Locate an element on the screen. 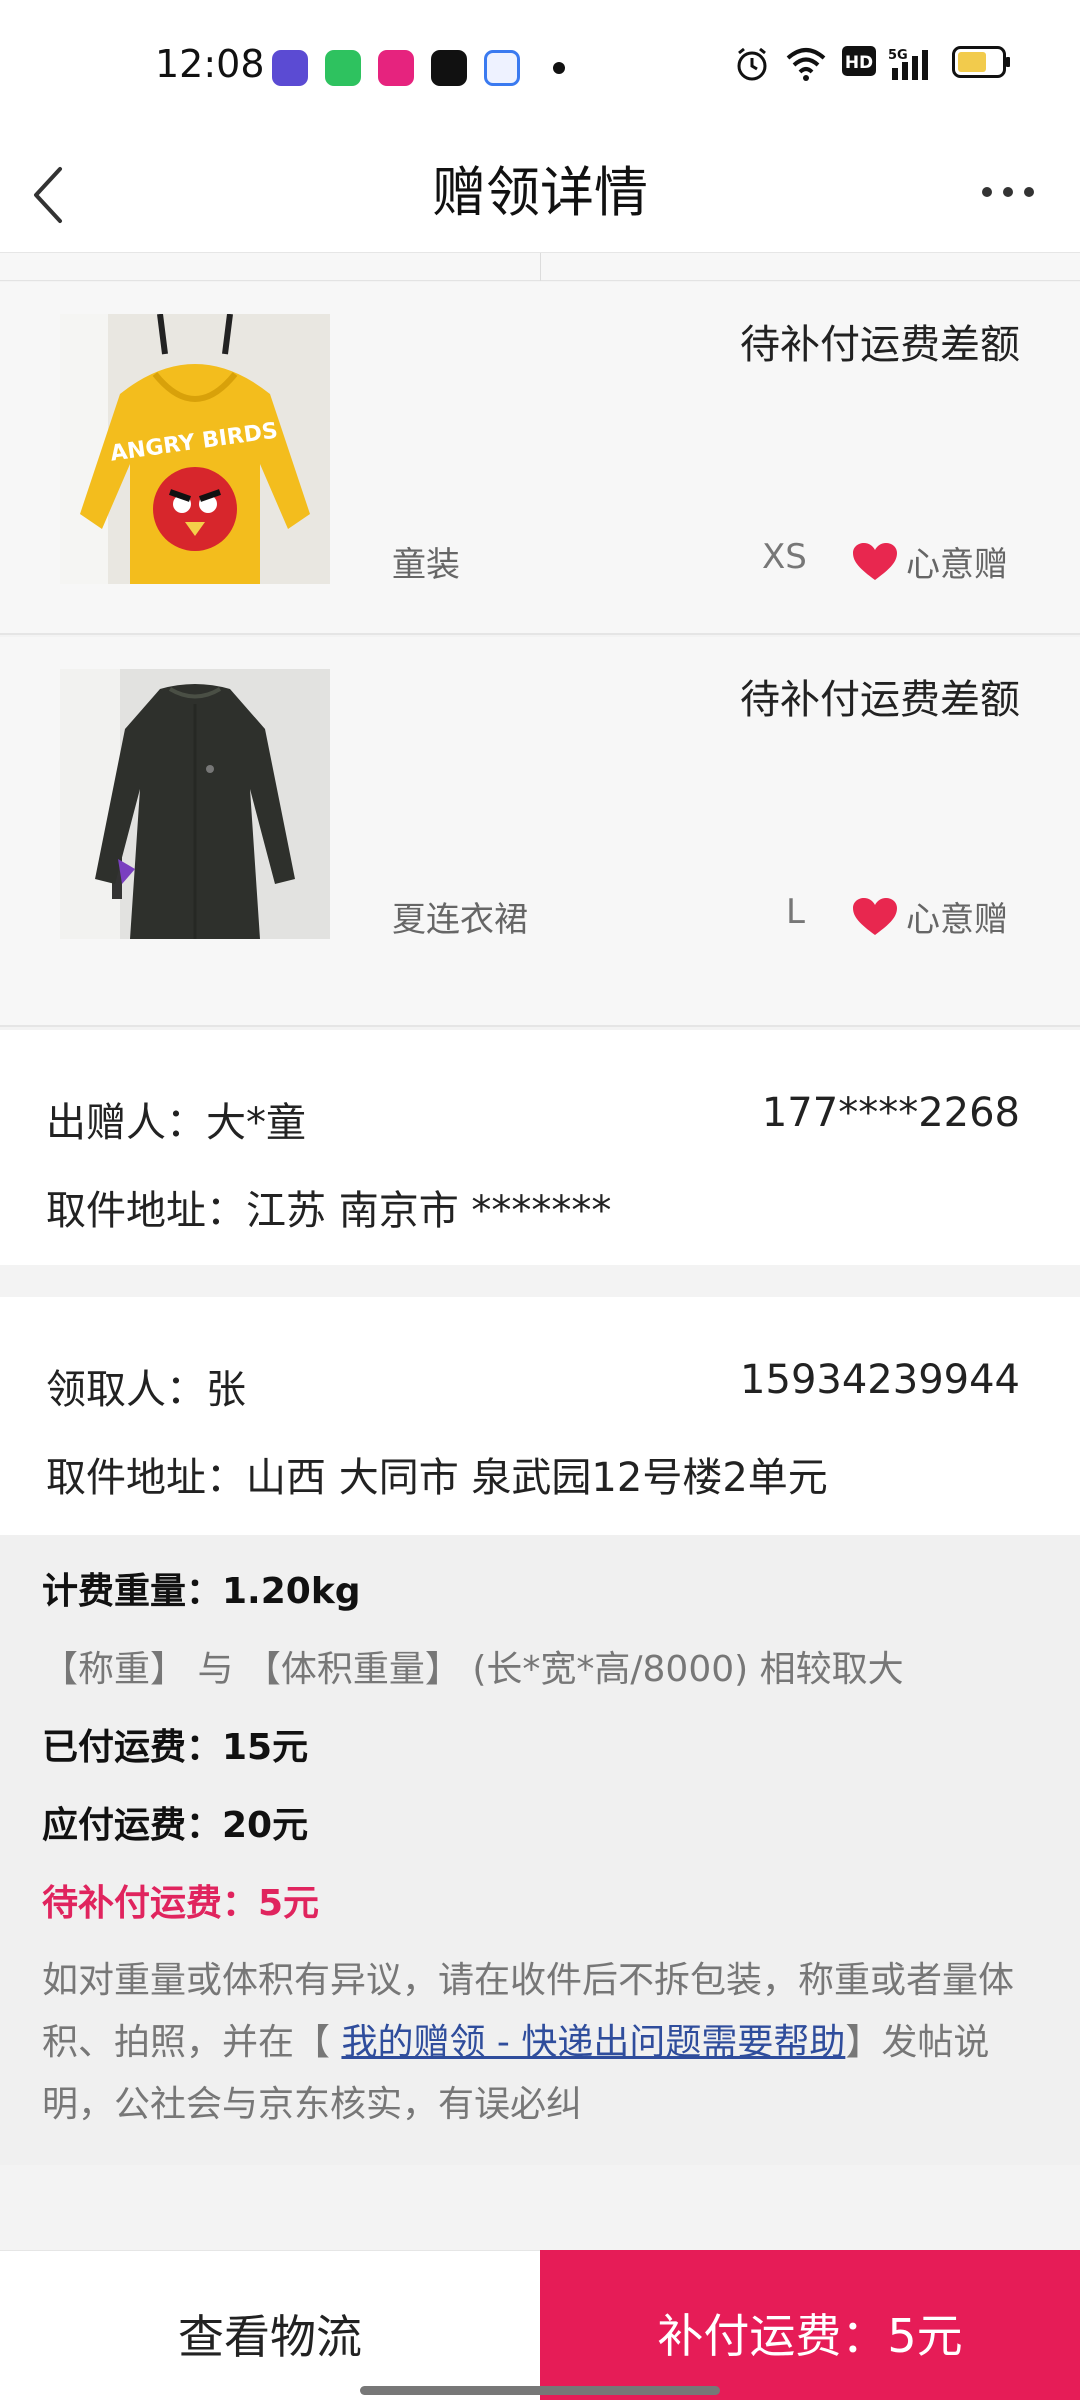 The width and height of the screenshot is (1080, 2400). gift-item-card: ANGRY BIRDS 待补付运费差额 童装 XS 心意赠 is located at coordinates (540, 458).